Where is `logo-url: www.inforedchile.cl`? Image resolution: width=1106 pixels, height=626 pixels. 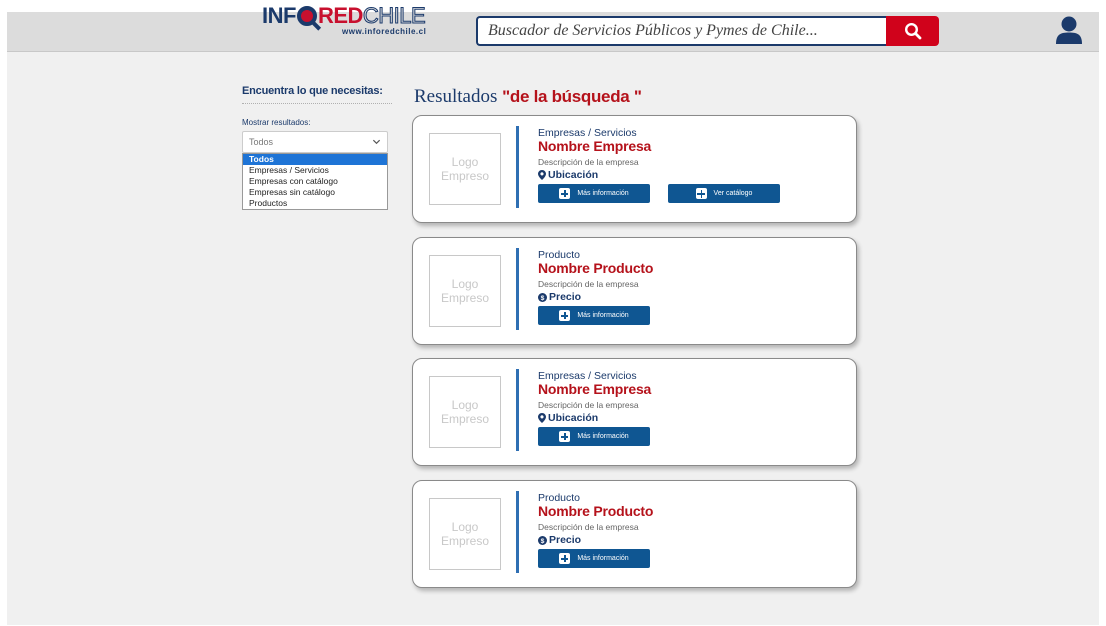 logo-url: www.inforedchile.cl is located at coordinates (384, 31).